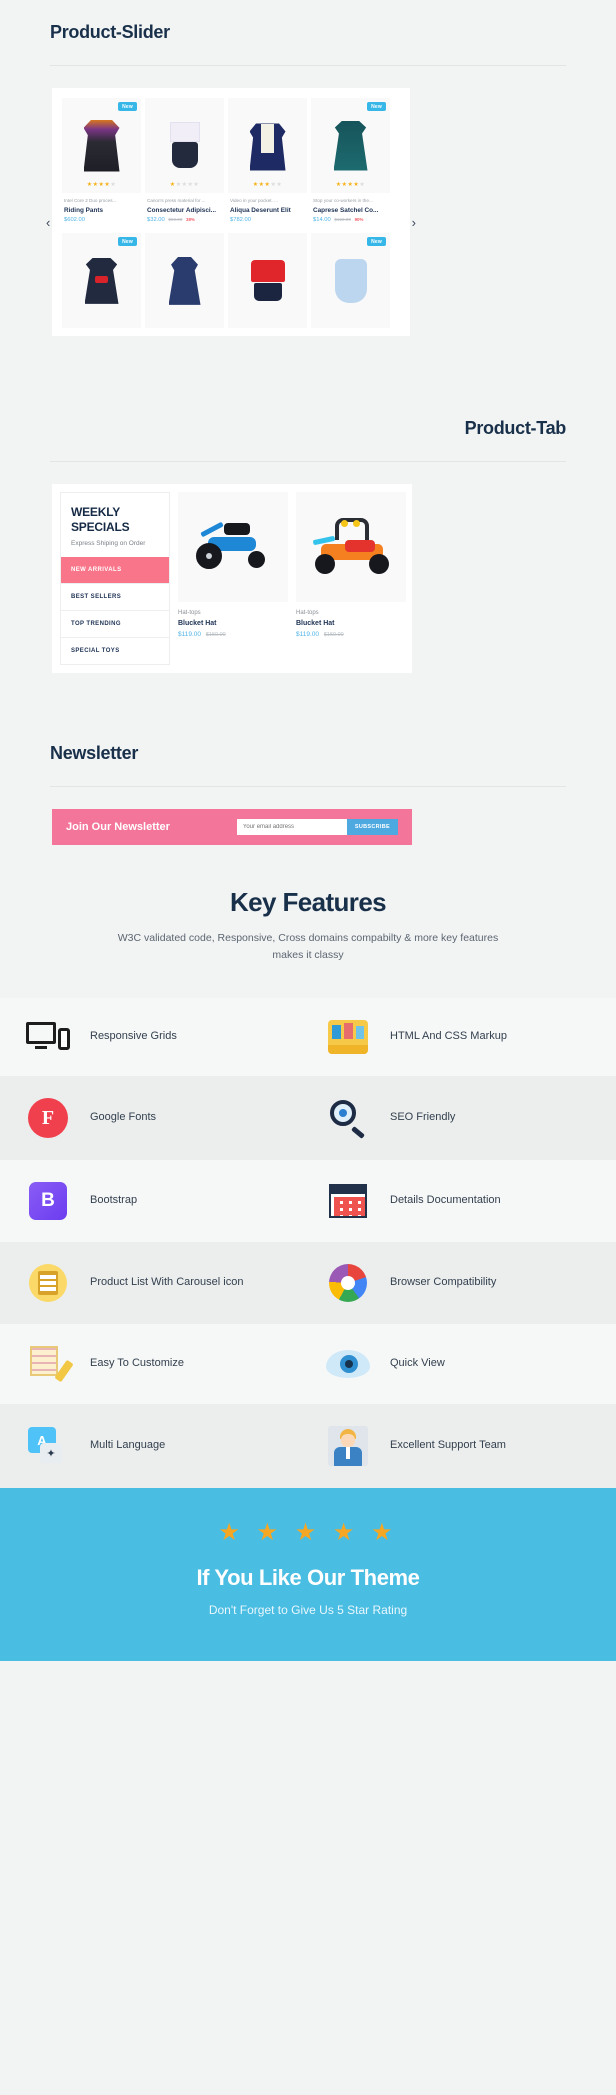 The image size is (616, 2095). I want to click on product-price: $782.00, so click(267, 220).